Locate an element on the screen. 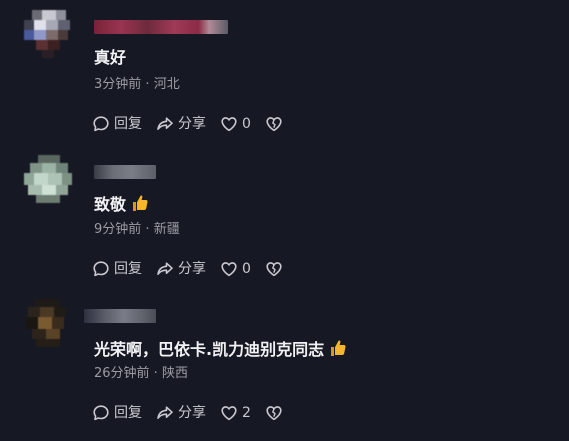 Image resolution: width=569 pixels, height=441 pixels. like-button: 2 is located at coordinates (235, 413).